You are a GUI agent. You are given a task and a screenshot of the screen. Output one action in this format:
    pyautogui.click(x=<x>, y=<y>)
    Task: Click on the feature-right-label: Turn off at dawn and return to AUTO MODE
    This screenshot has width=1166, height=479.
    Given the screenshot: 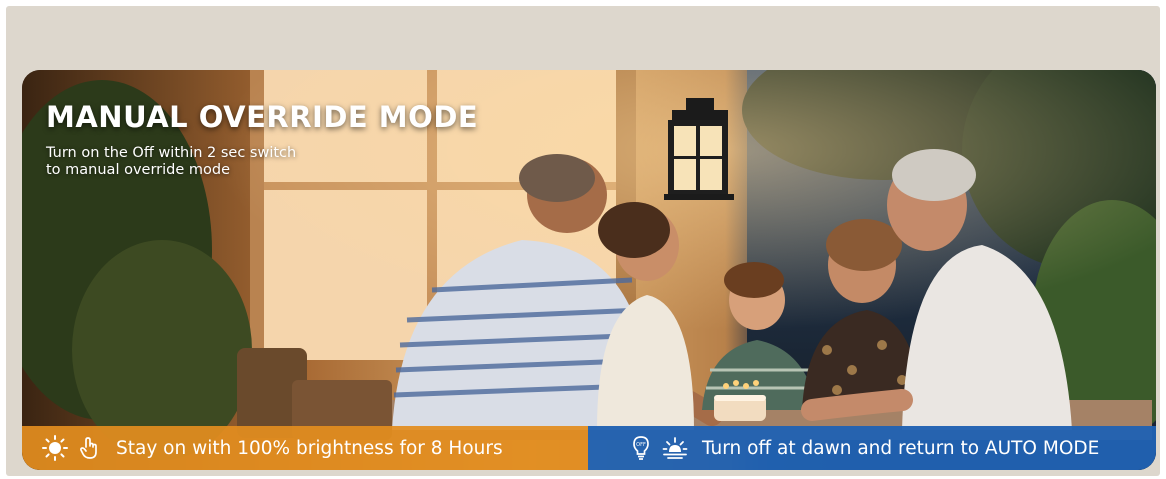 What is the action you would take?
    pyautogui.click(x=901, y=448)
    